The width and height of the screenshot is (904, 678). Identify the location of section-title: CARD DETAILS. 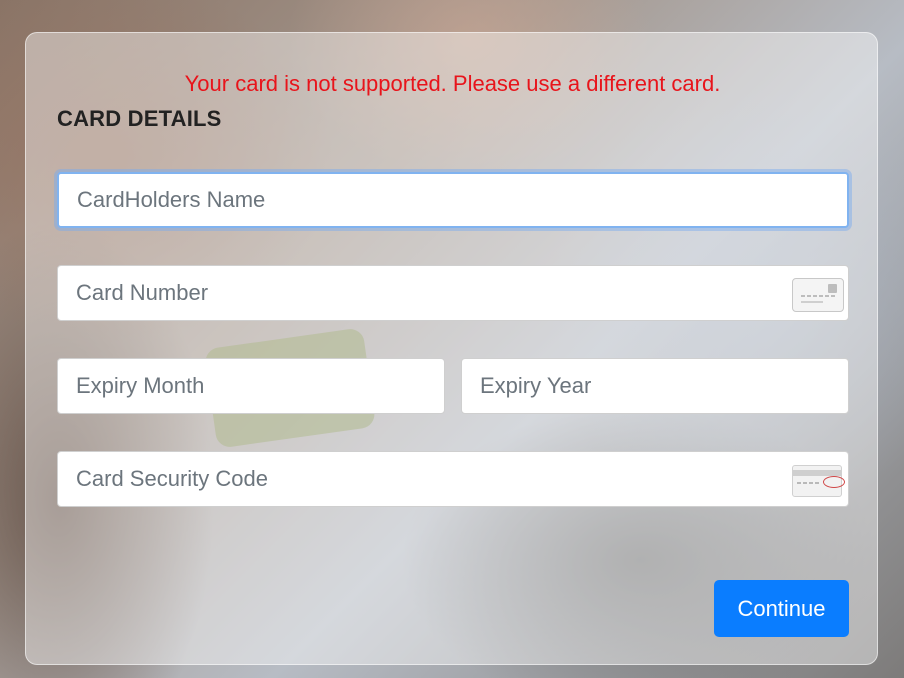
(139, 118).